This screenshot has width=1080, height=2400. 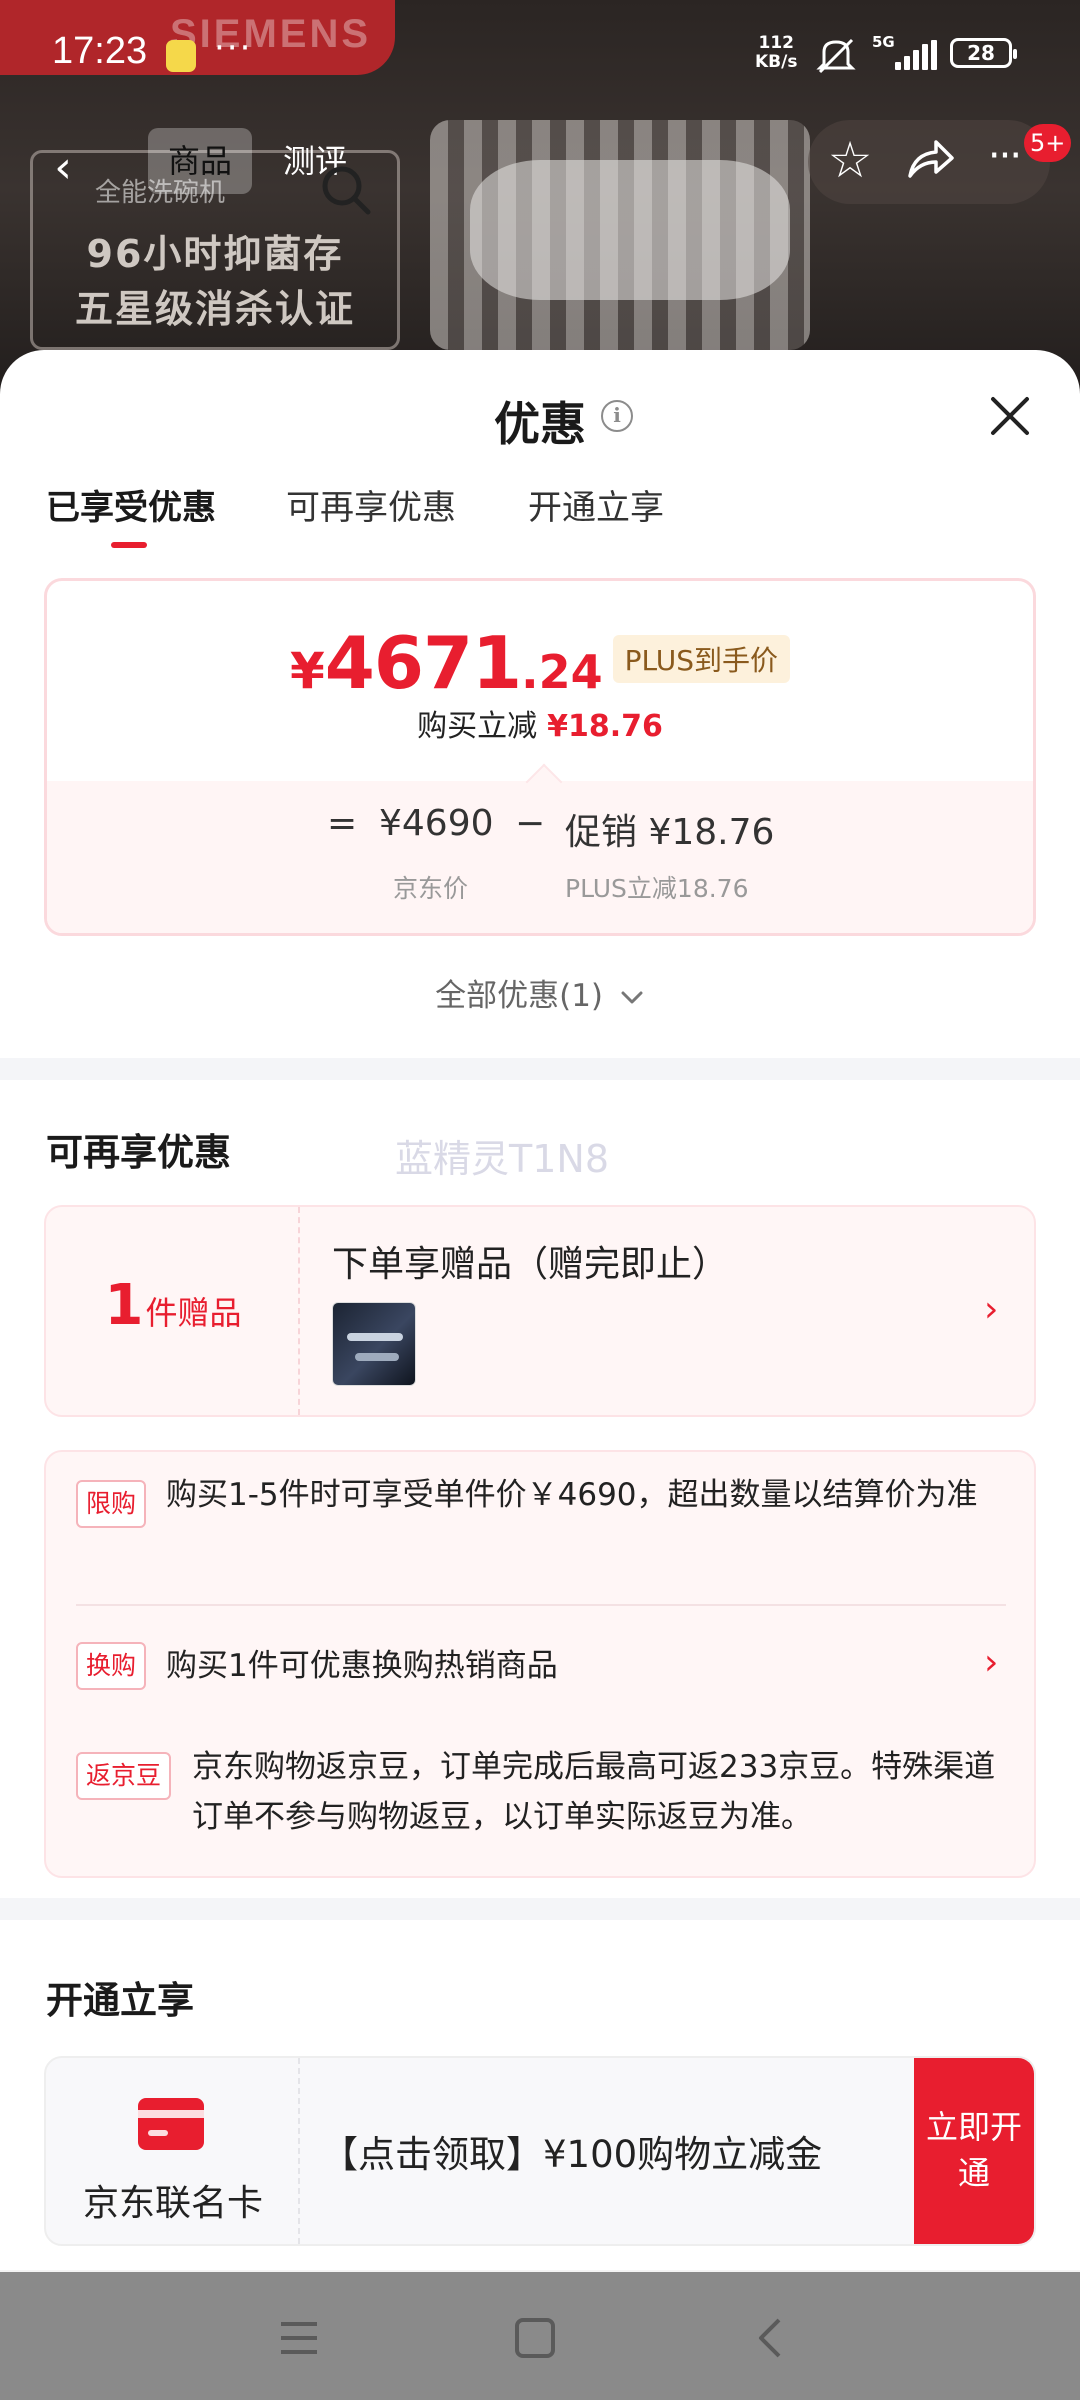 I want to click on status-time: 17:23, so click(x=100, y=51).